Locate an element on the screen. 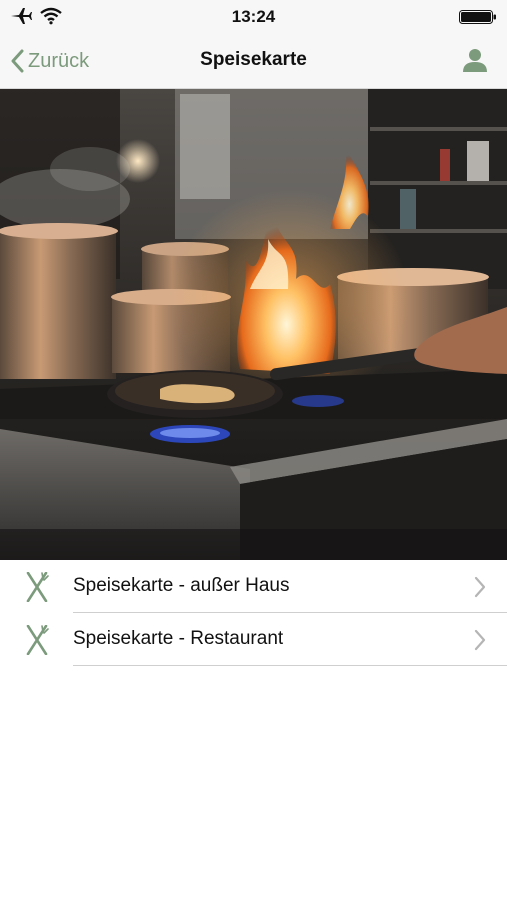  list-item-speisekarte-restaurant: Speisekarte - Restaurant is located at coordinates (253, 639).